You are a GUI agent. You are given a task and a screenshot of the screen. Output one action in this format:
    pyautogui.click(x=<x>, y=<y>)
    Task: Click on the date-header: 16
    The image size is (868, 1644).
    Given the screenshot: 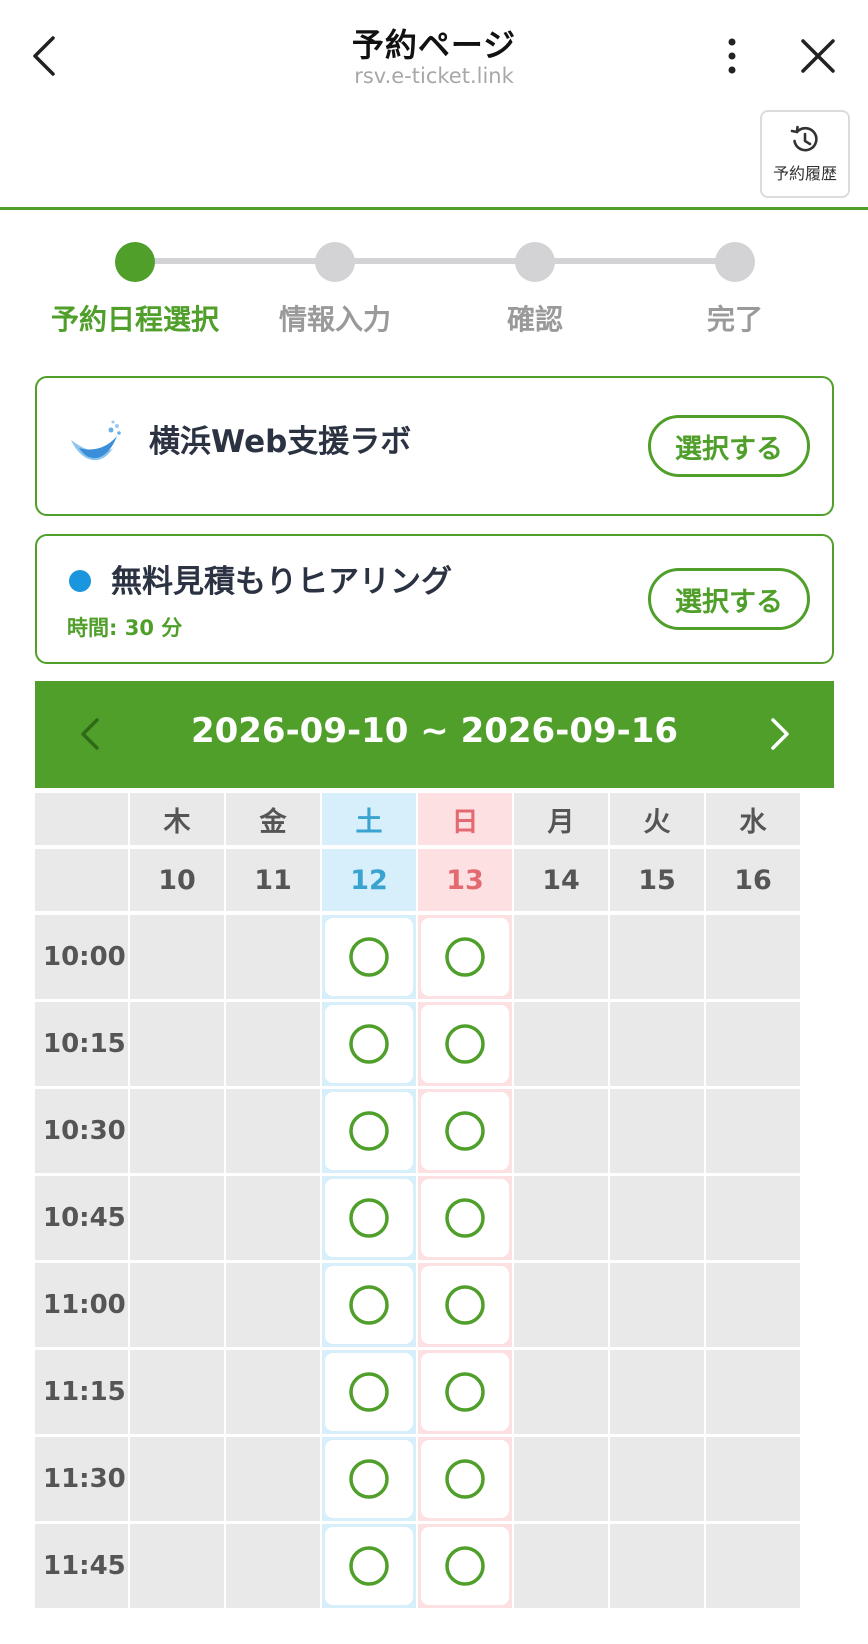 What is the action you would take?
    pyautogui.click(x=753, y=880)
    